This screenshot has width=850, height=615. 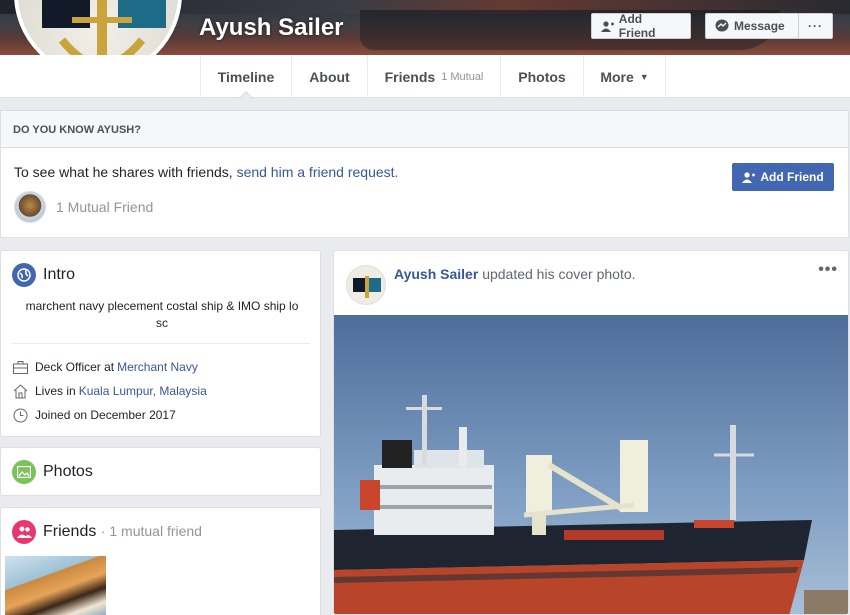 What do you see at coordinates (644, 76) in the screenshot?
I see `caret-down-icon: ▼` at bounding box center [644, 76].